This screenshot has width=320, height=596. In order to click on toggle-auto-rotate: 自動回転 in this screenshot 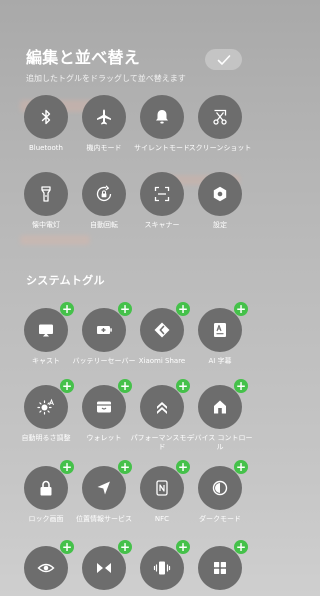, I will do `click(104, 201)`.